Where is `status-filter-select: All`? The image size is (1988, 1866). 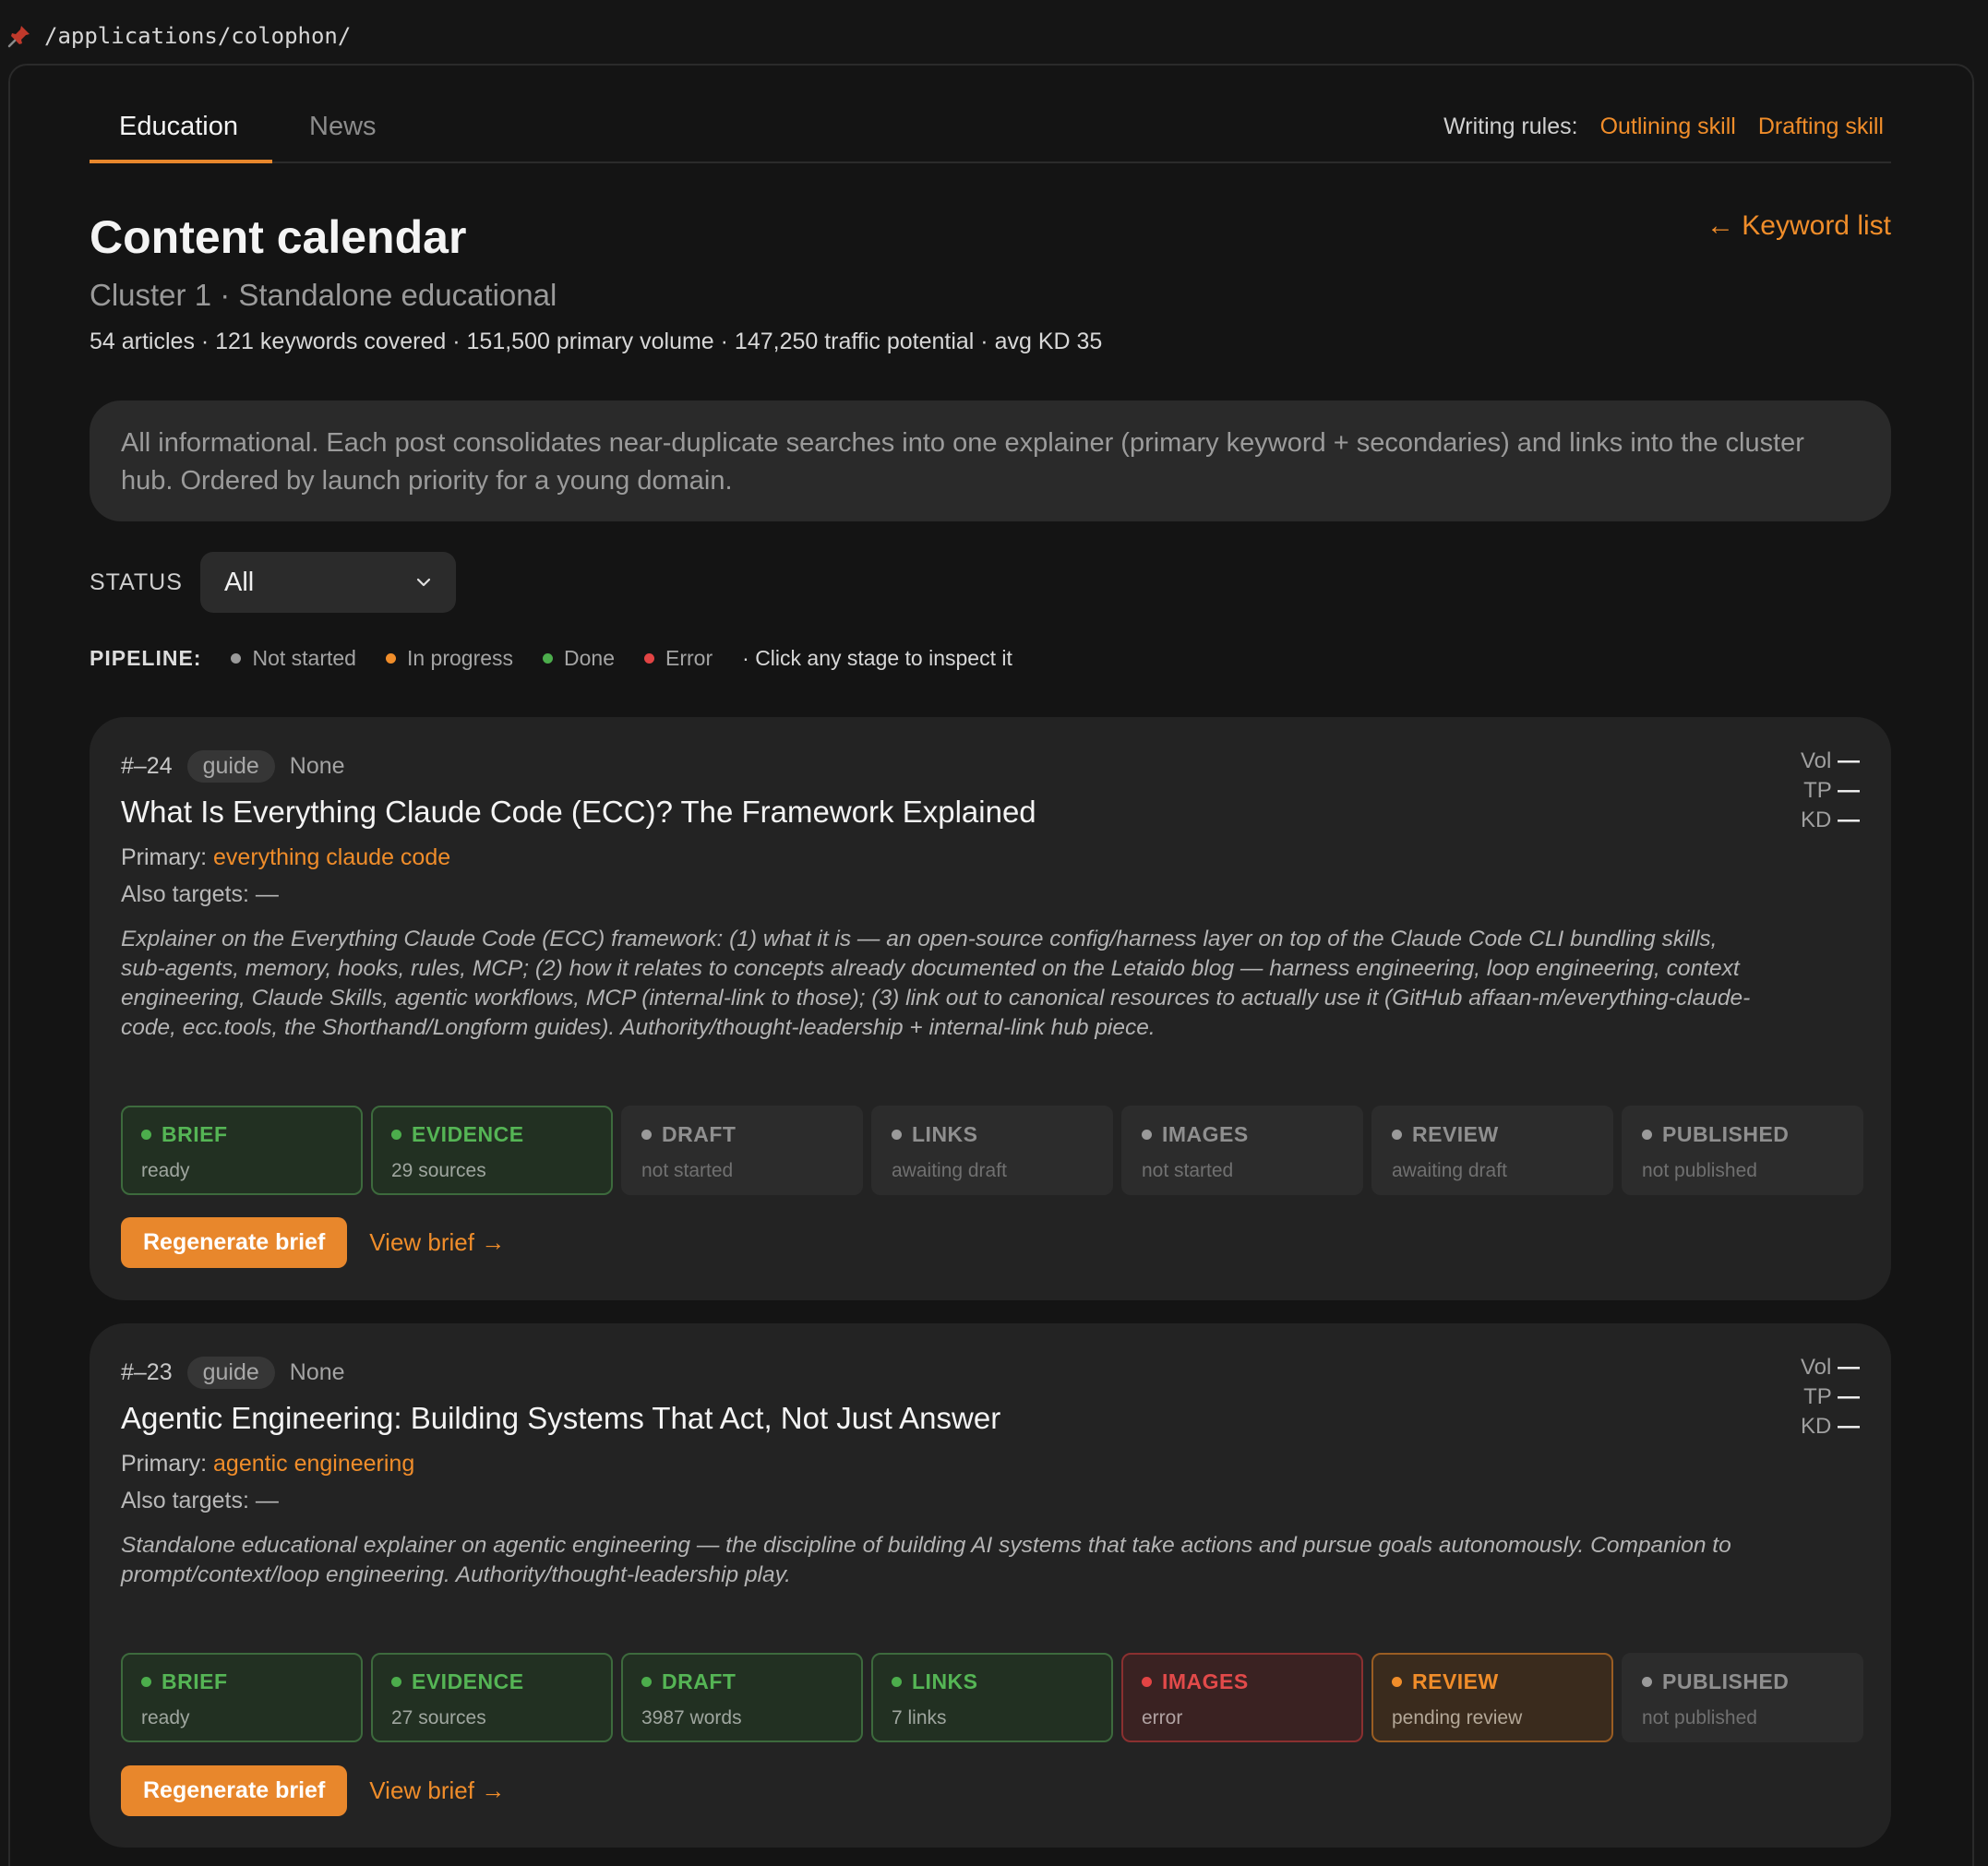 status-filter-select: All is located at coordinates (328, 583).